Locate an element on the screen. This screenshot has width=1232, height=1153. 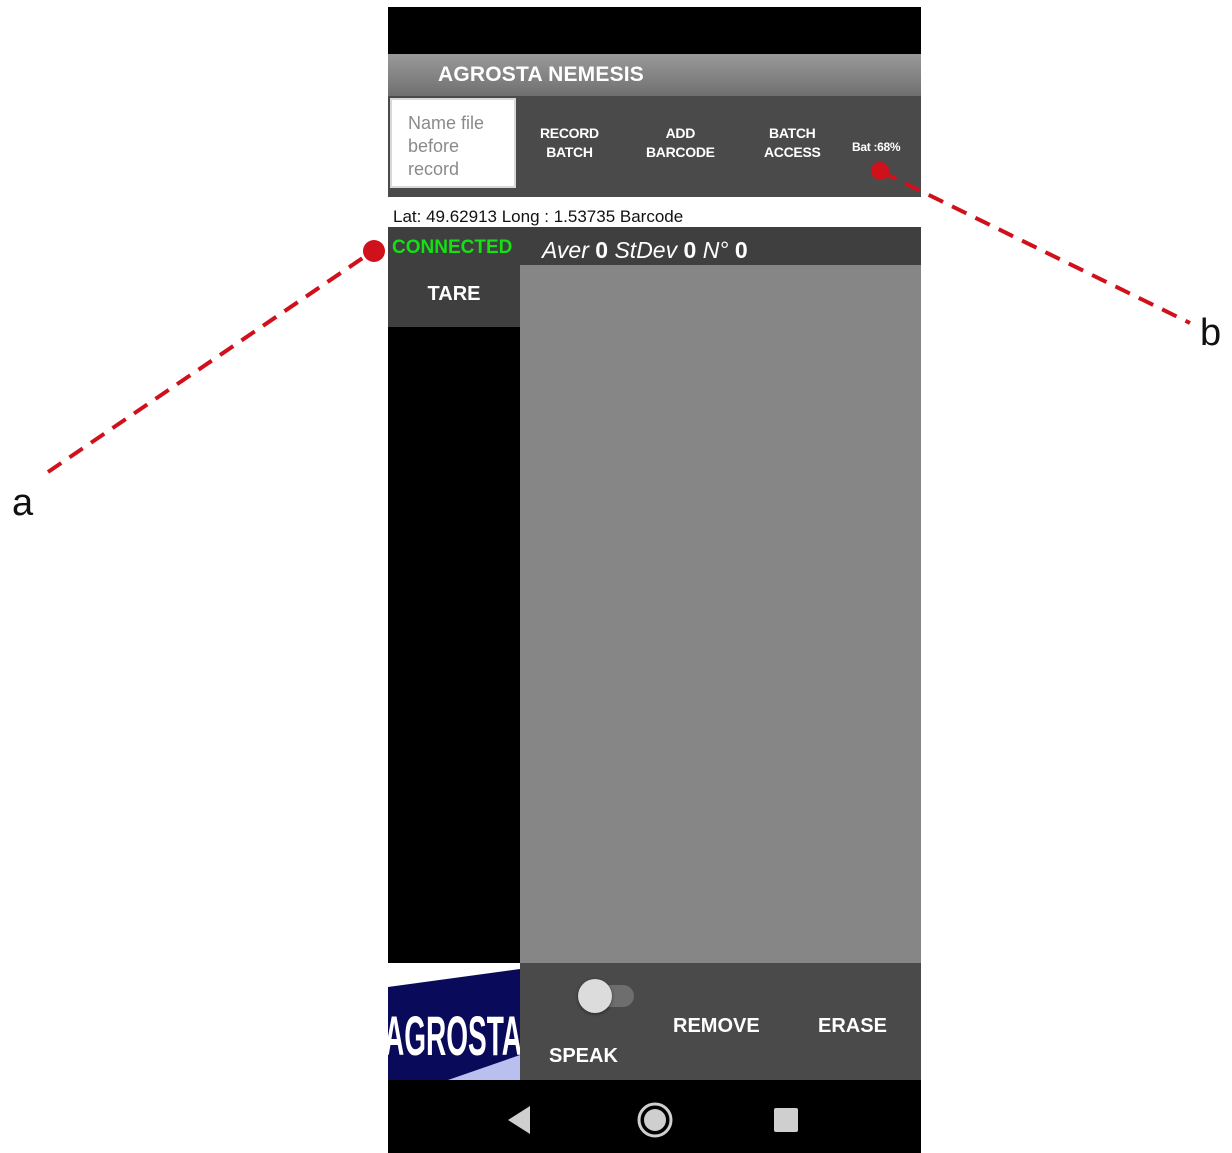
app-title-bar: AGROSTA NEMESIS is located at coordinates (654, 75).